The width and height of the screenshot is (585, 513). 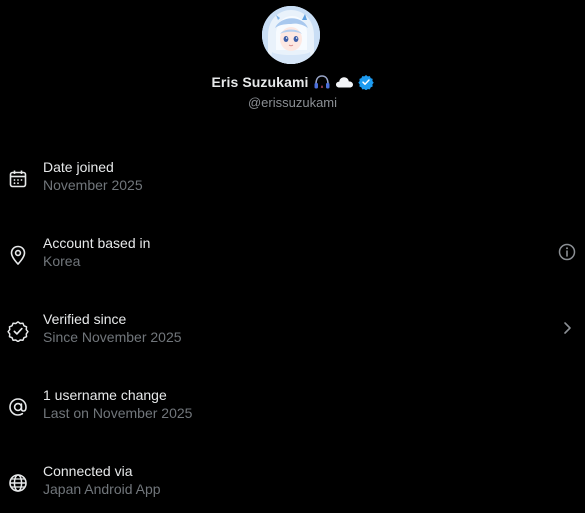 What do you see at coordinates (102, 489) in the screenshot?
I see `row-subtitle: Japan Android App` at bounding box center [102, 489].